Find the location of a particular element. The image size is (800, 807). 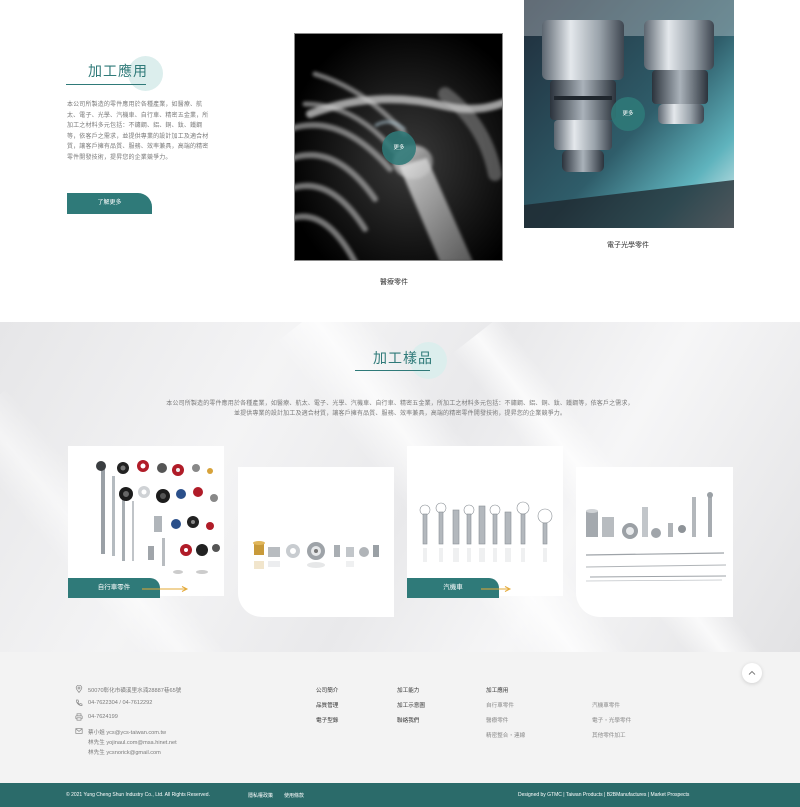

terms-link: 使用條款 is located at coordinates (294, 795).